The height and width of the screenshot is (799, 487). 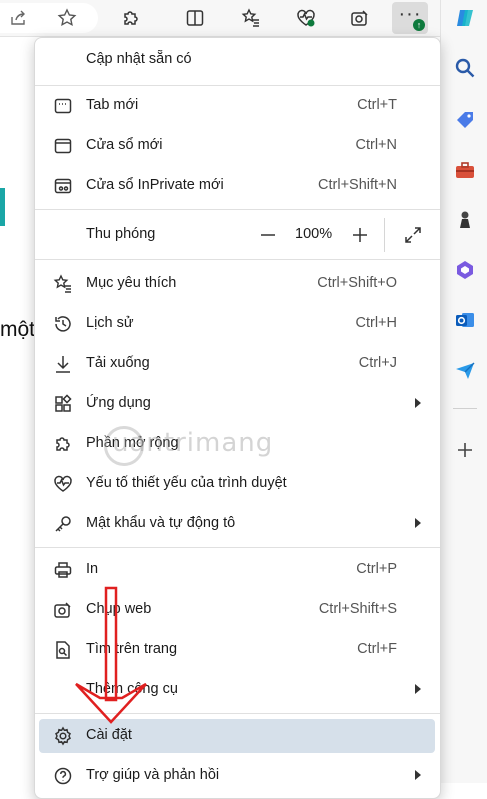 What do you see at coordinates (465, 320) in the screenshot?
I see `outlook-icon` at bounding box center [465, 320].